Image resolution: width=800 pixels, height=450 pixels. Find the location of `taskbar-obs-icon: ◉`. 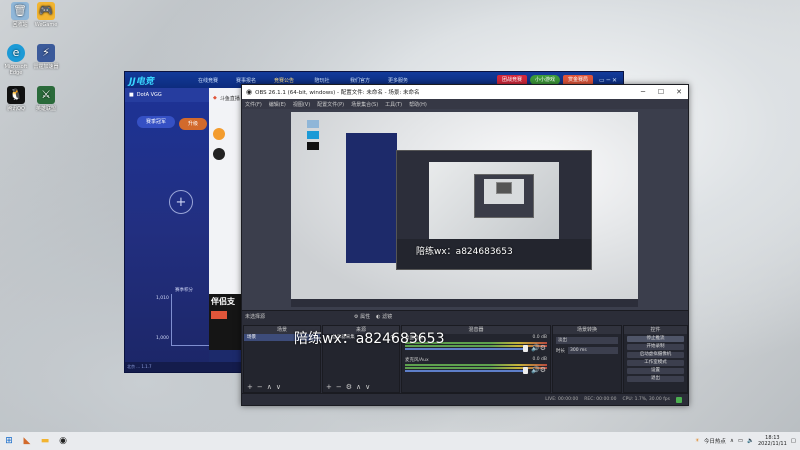

taskbar-obs-icon: ◉ is located at coordinates (63, 441).